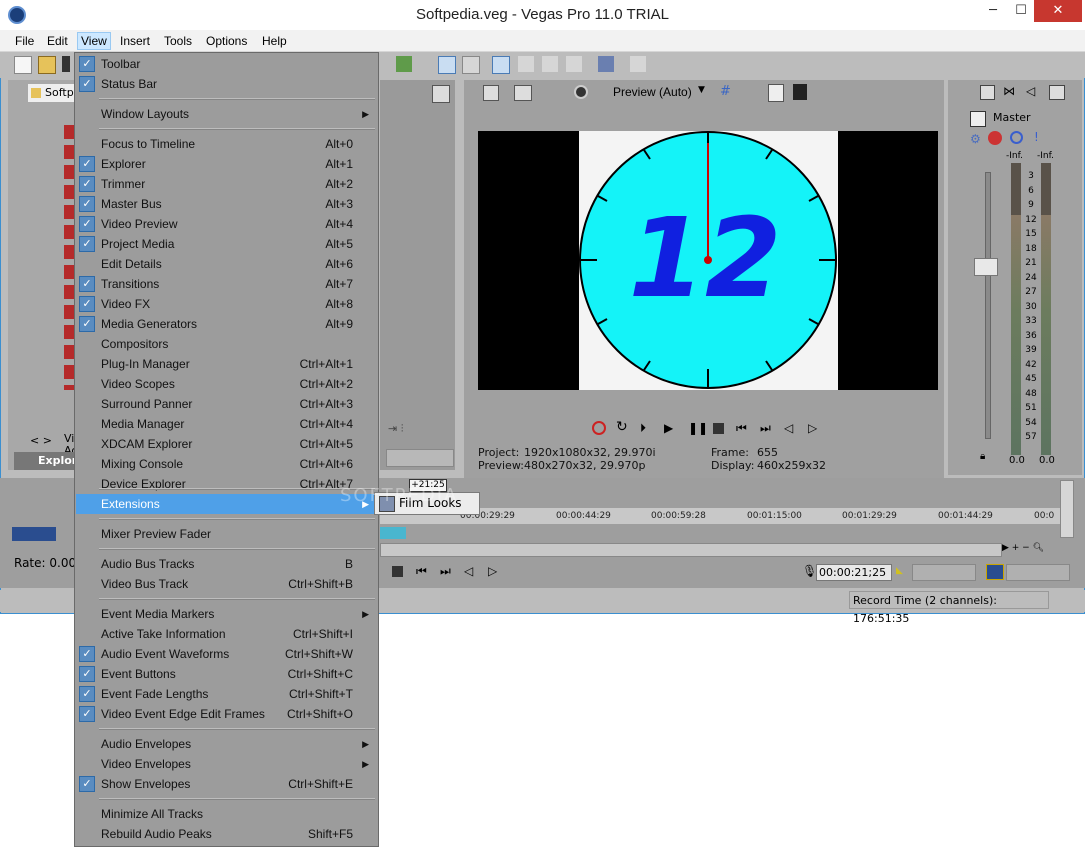 The width and height of the screenshot is (1085, 847). Describe the element at coordinates (701, 90) in the screenshot. I see `chevron-down-icon: ▼` at that location.